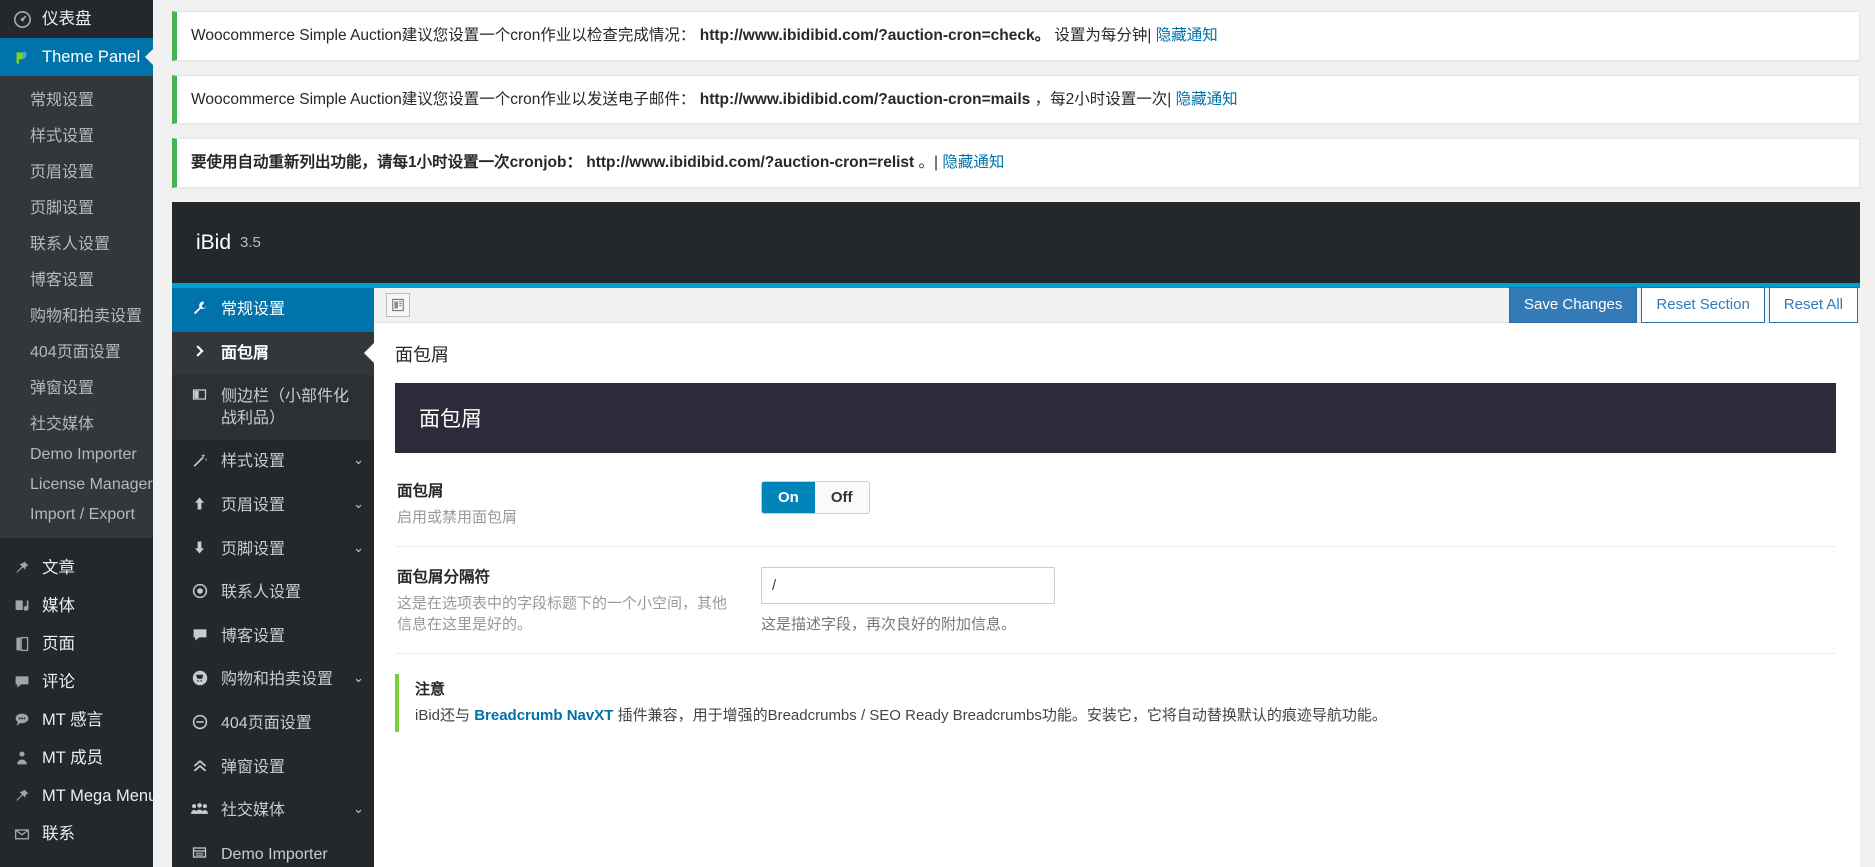  I want to click on redux-nav-label: 常规设置, so click(253, 310).